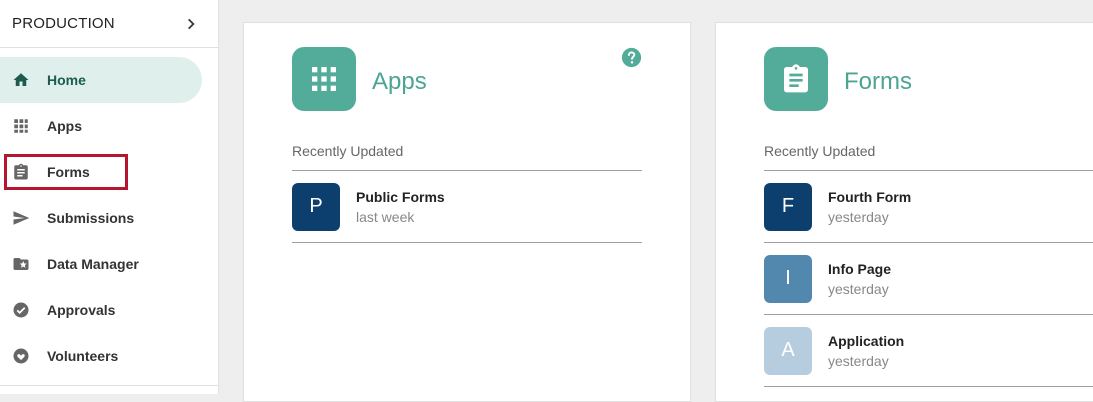  Describe the element at coordinates (21, 310) in the screenshot. I see `check-circle-icon` at that location.